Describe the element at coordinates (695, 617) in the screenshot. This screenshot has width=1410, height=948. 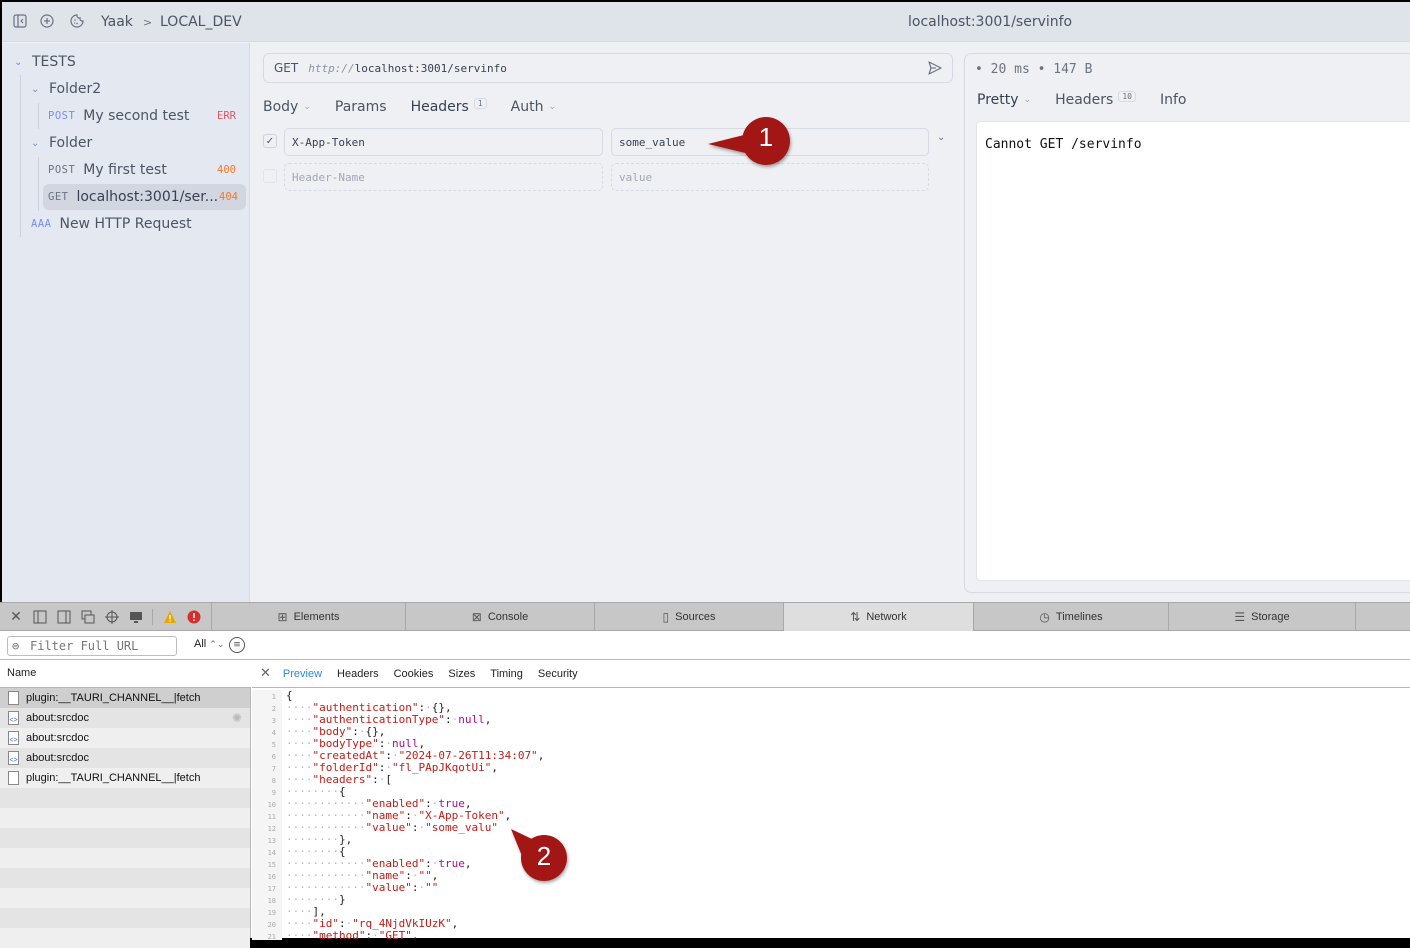
I see `tab-label: Sources` at that location.